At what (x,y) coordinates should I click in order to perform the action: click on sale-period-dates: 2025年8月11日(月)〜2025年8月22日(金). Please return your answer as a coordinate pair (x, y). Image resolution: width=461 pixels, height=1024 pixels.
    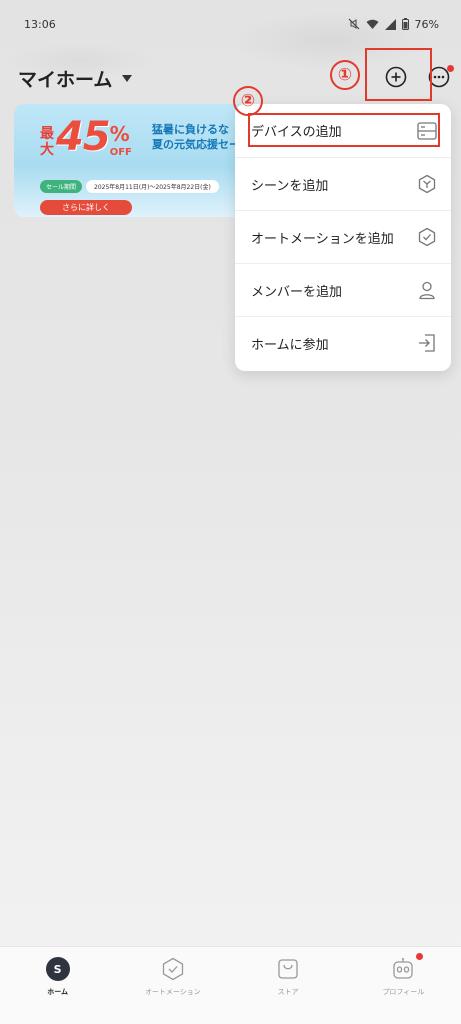
    Looking at the image, I should click on (152, 186).